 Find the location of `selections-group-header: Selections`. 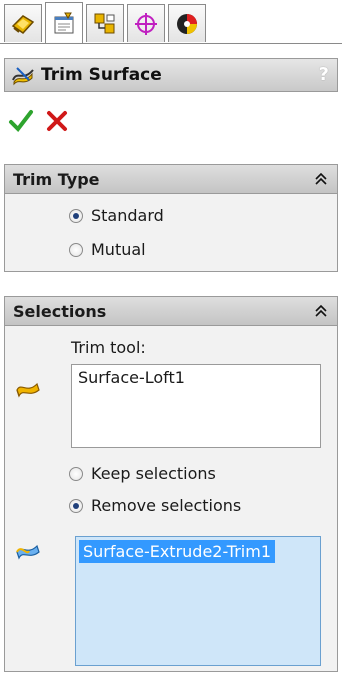

selections-group-header: Selections is located at coordinates (171, 311).